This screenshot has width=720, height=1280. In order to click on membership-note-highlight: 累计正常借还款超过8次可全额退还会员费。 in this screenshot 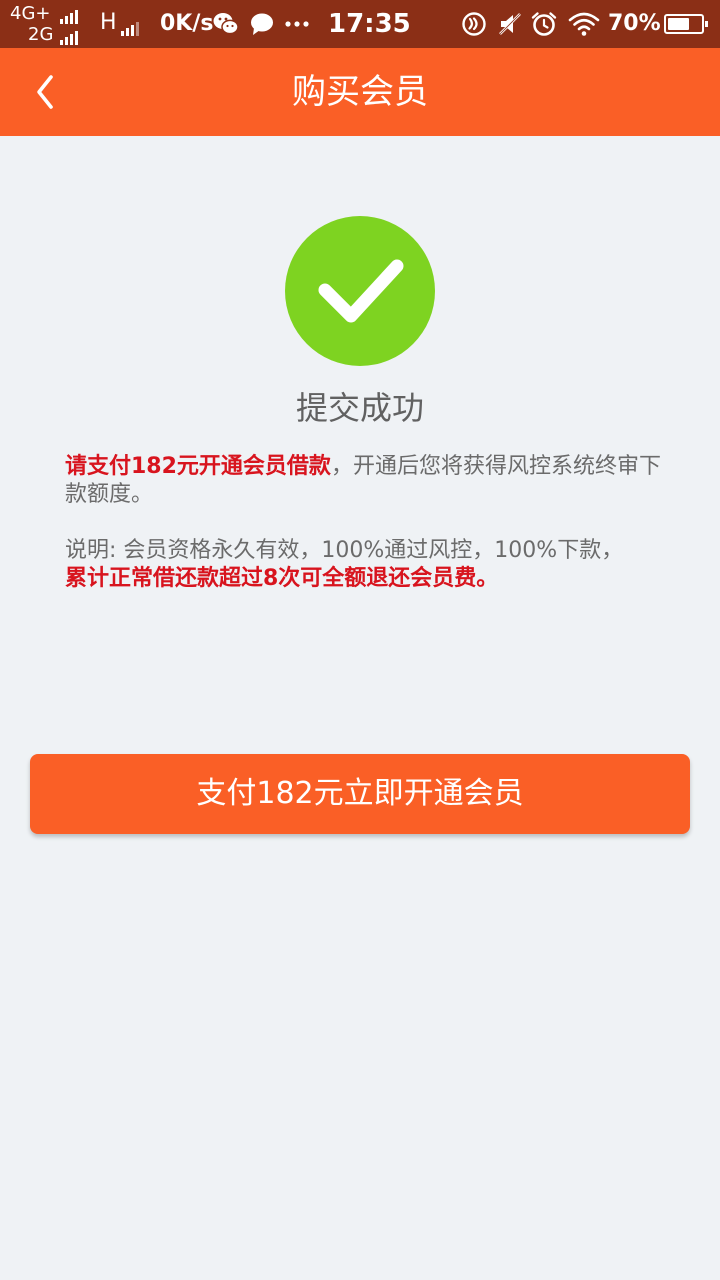, I will do `click(282, 578)`.